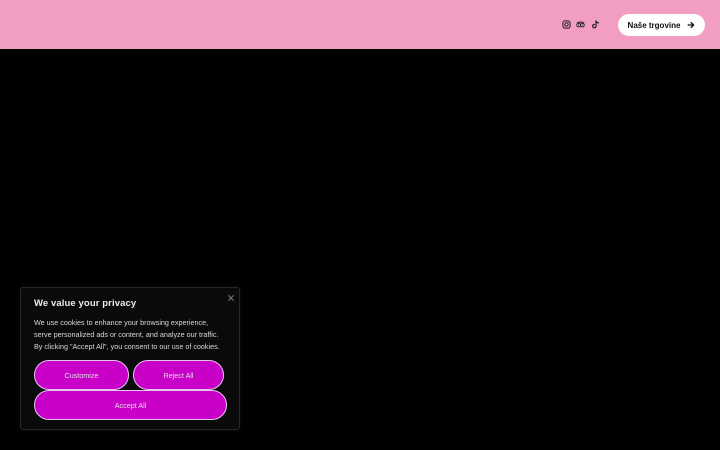  I want to click on our-stores-button: Naše trgovine, so click(661, 25).